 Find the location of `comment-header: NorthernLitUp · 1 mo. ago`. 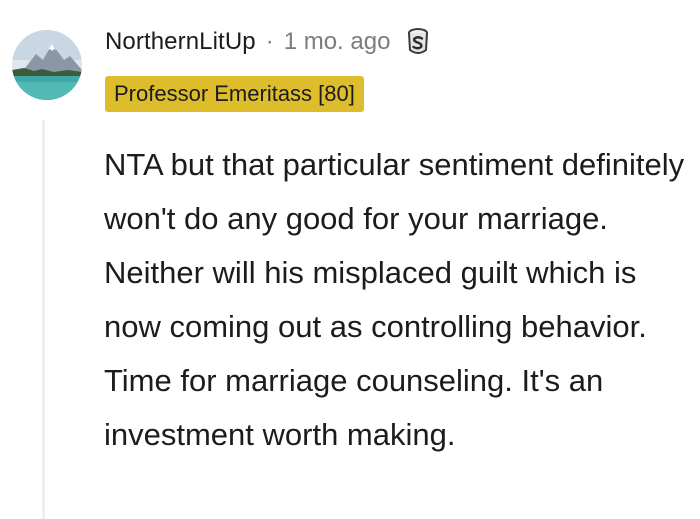

comment-header: NorthernLitUp · 1 mo. ago is located at coordinates (269, 42).